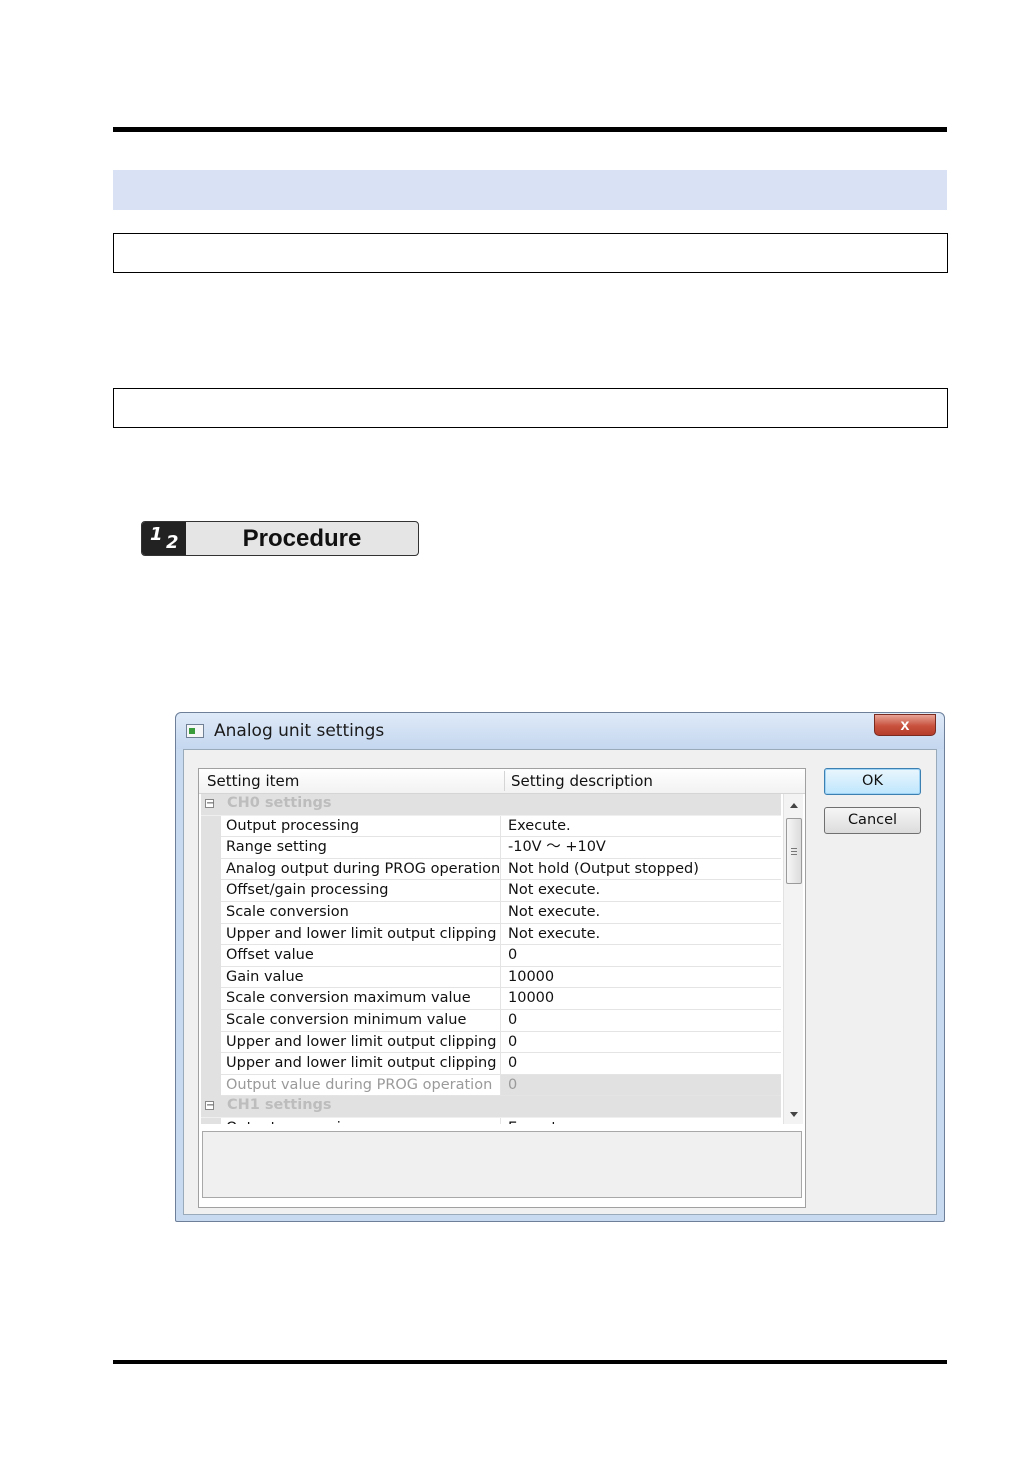 The height and width of the screenshot is (1457, 1032). I want to click on setting-item-name: Scale conversion maximum value, so click(361, 999).